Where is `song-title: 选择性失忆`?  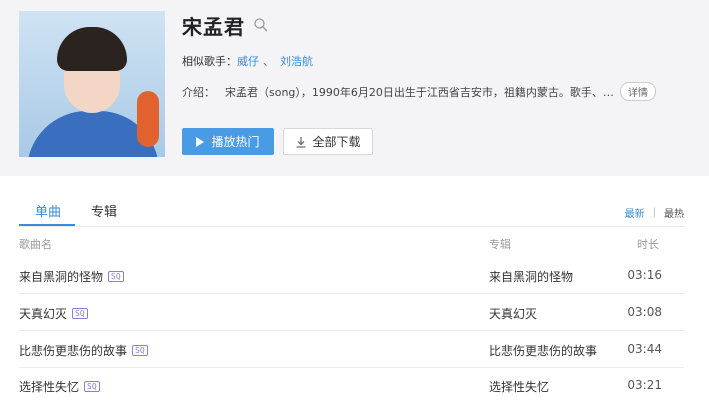
song-title: 选择性失忆 is located at coordinates (49, 386).